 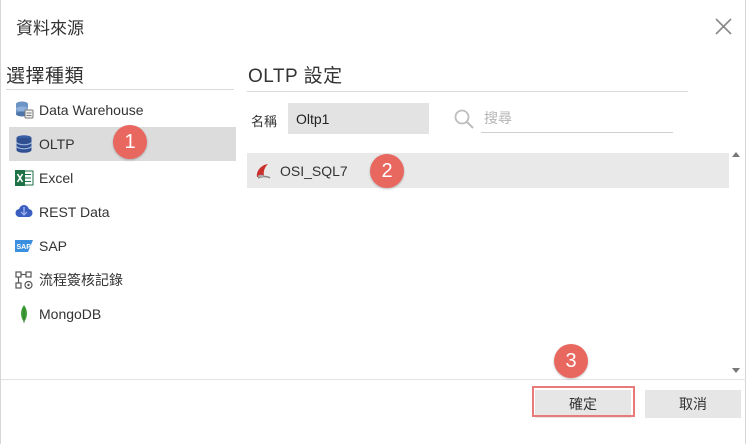 What do you see at coordinates (358, 118) in the screenshot?
I see `name-input` at bounding box center [358, 118].